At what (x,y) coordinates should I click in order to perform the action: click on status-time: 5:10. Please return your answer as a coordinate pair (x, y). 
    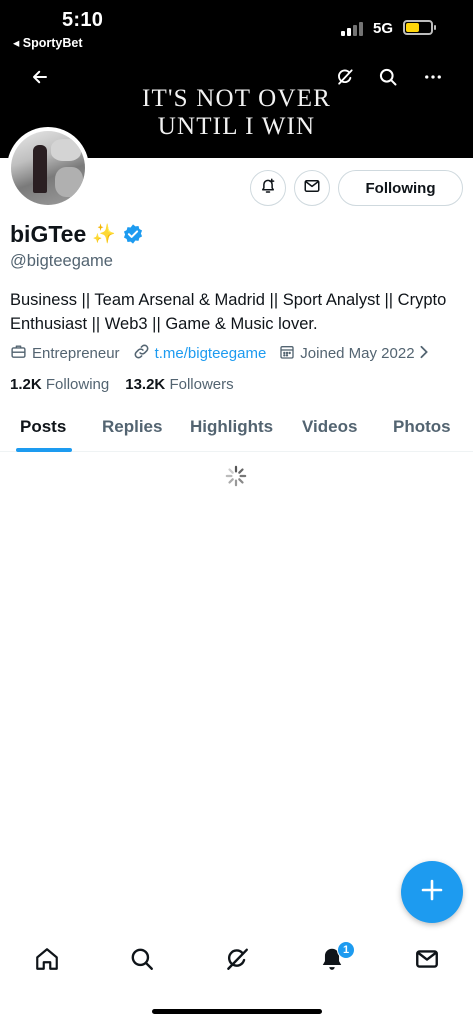
    Looking at the image, I should click on (83, 20).